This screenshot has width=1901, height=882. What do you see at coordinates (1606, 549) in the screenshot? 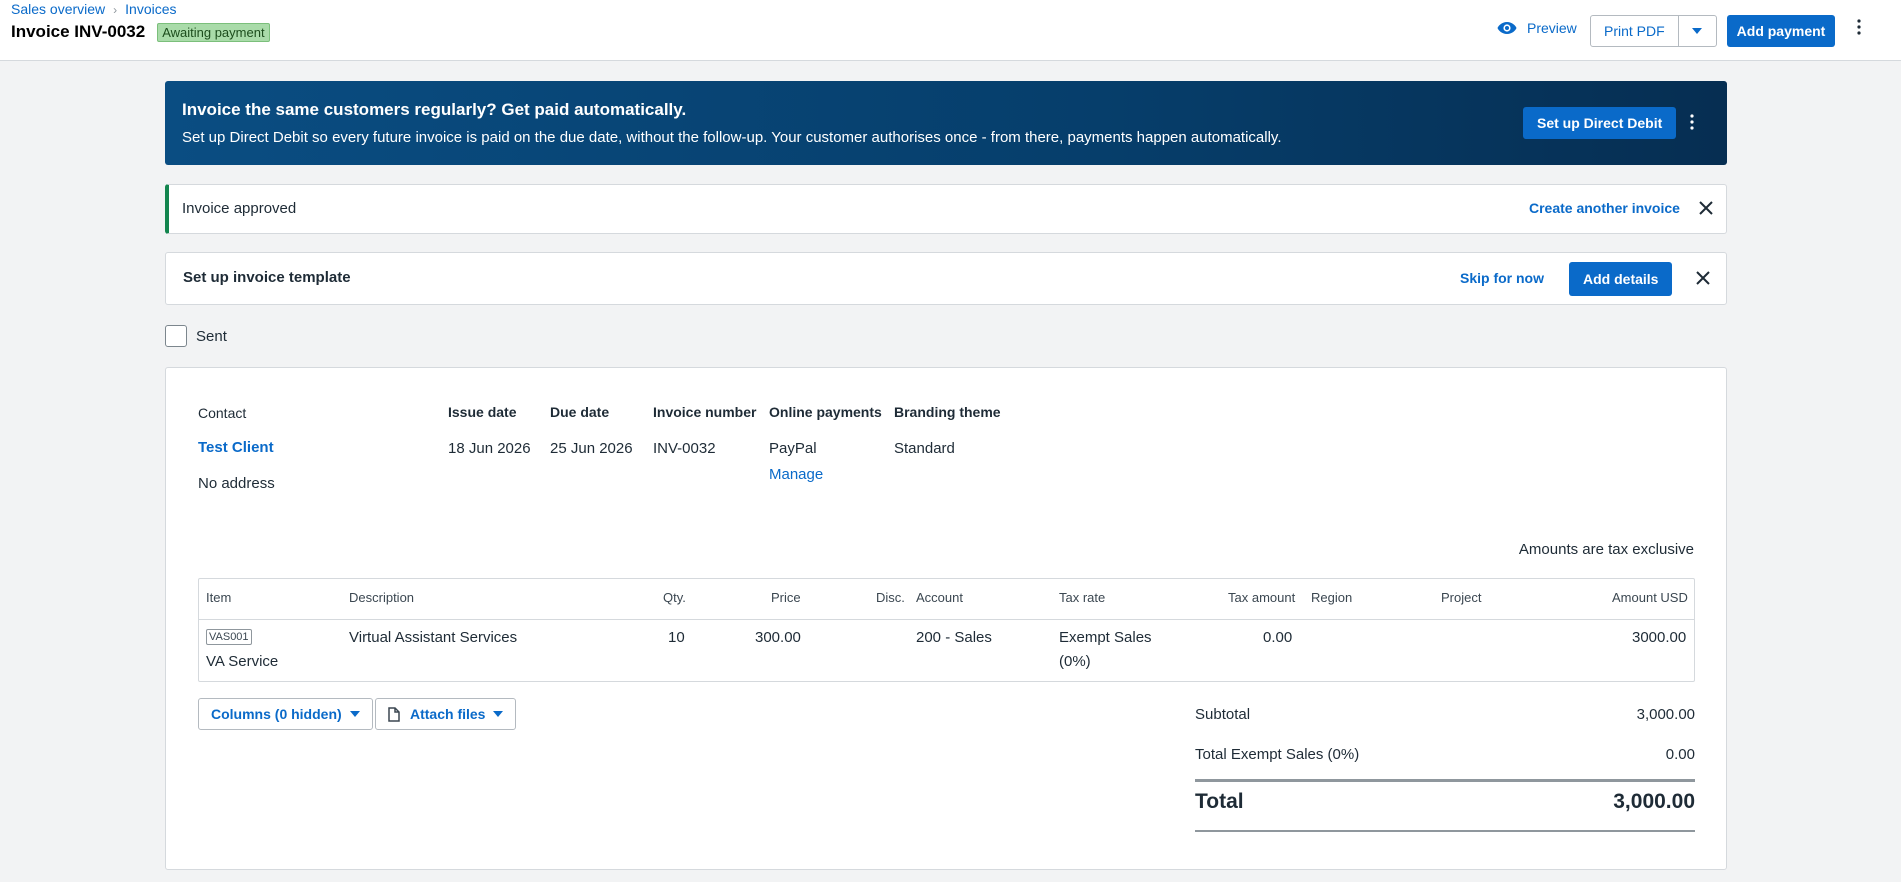
I see `tax-exclusive-note: Amounts are tax exclusive` at bounding box center [1606, 549].